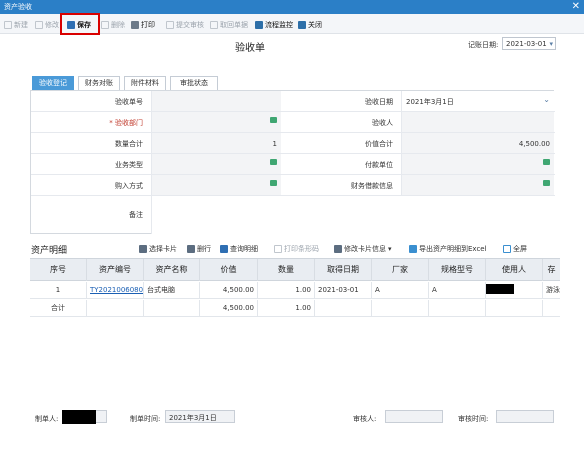  What do you see at coordinates (224, 248) in the screenshot?
I see `query-icon` at bounding box center [224, 248].